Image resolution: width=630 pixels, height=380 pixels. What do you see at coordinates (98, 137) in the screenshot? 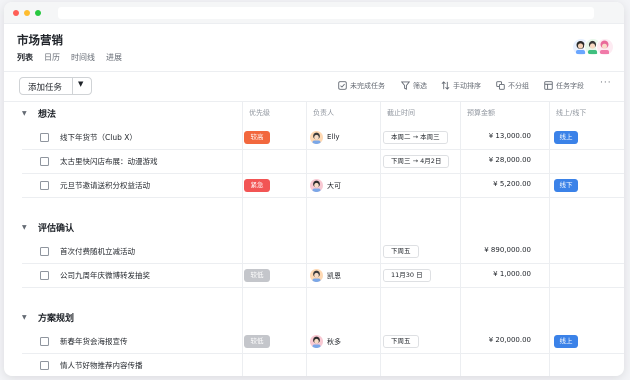
I see `task-title: 线下年货节（Club X）` at bounding box center [98, 137].